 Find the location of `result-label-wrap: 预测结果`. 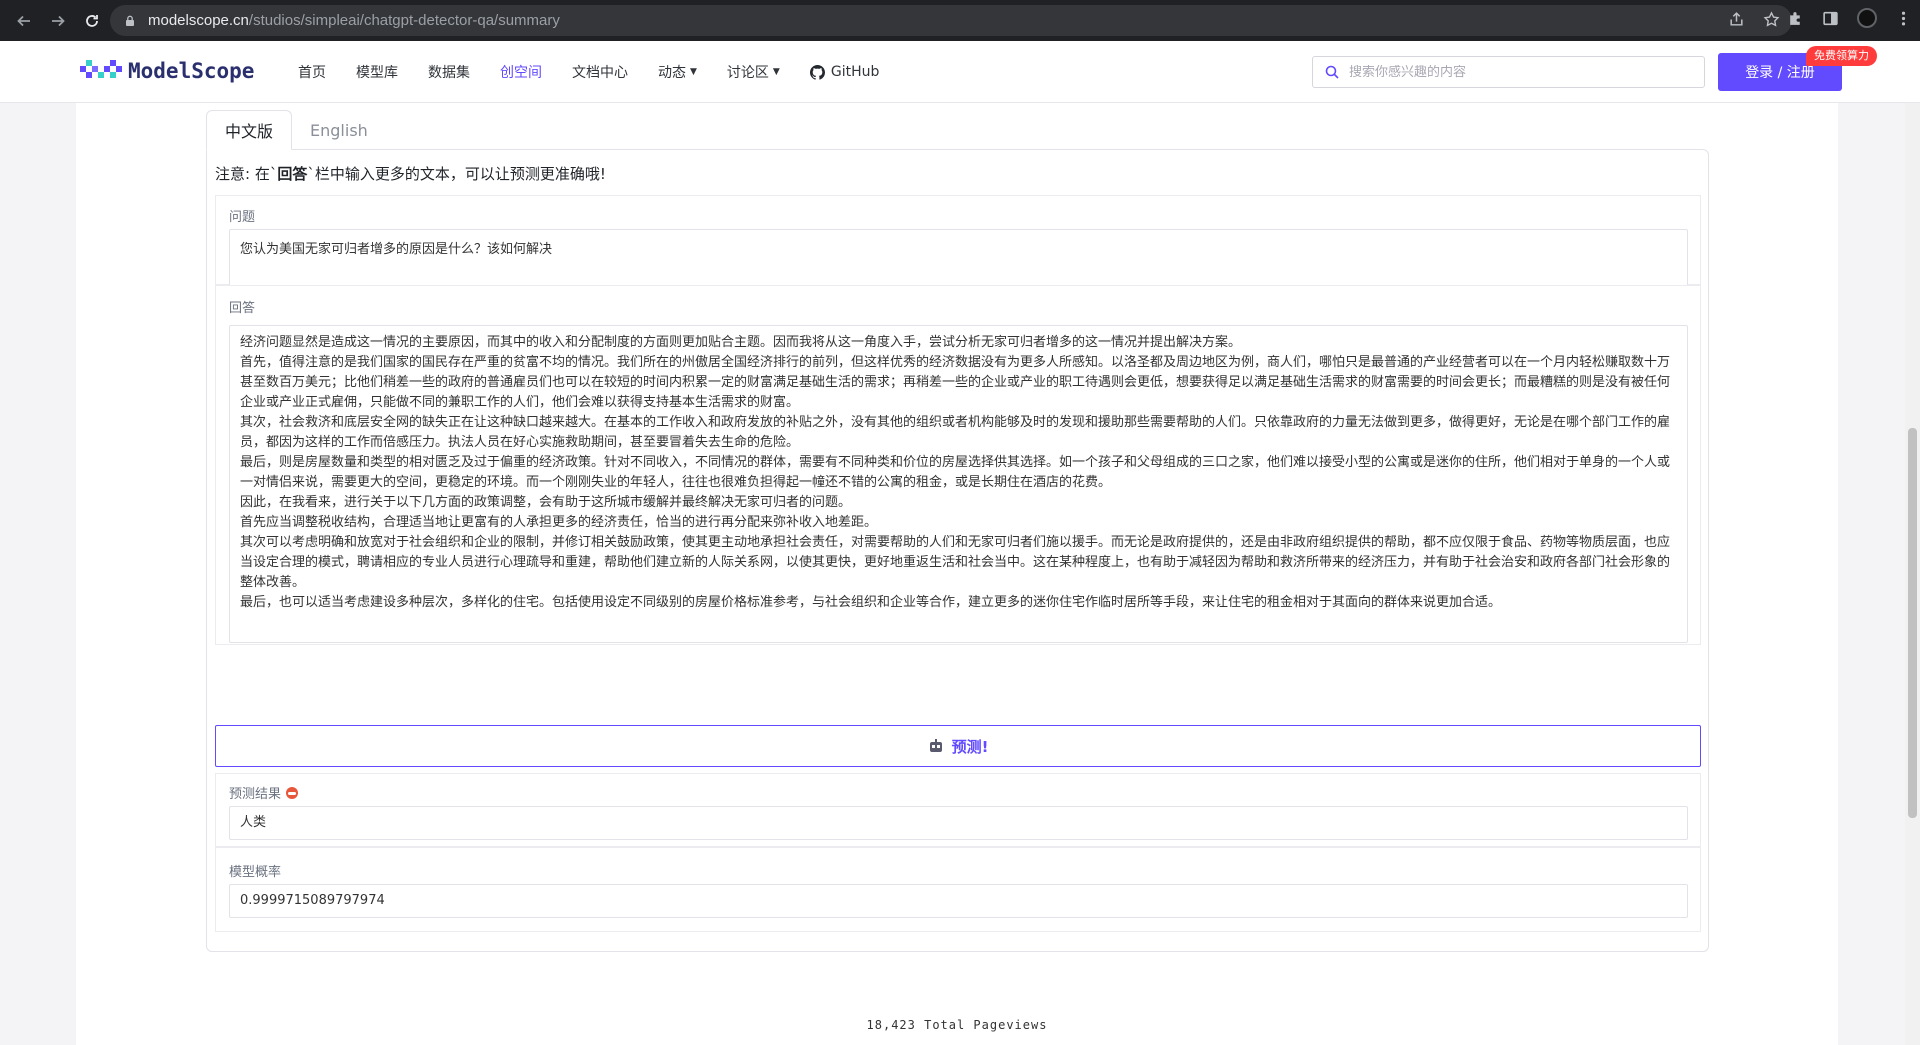

result-label-wrap: 预测结果 is located at coordinates (264, 792).